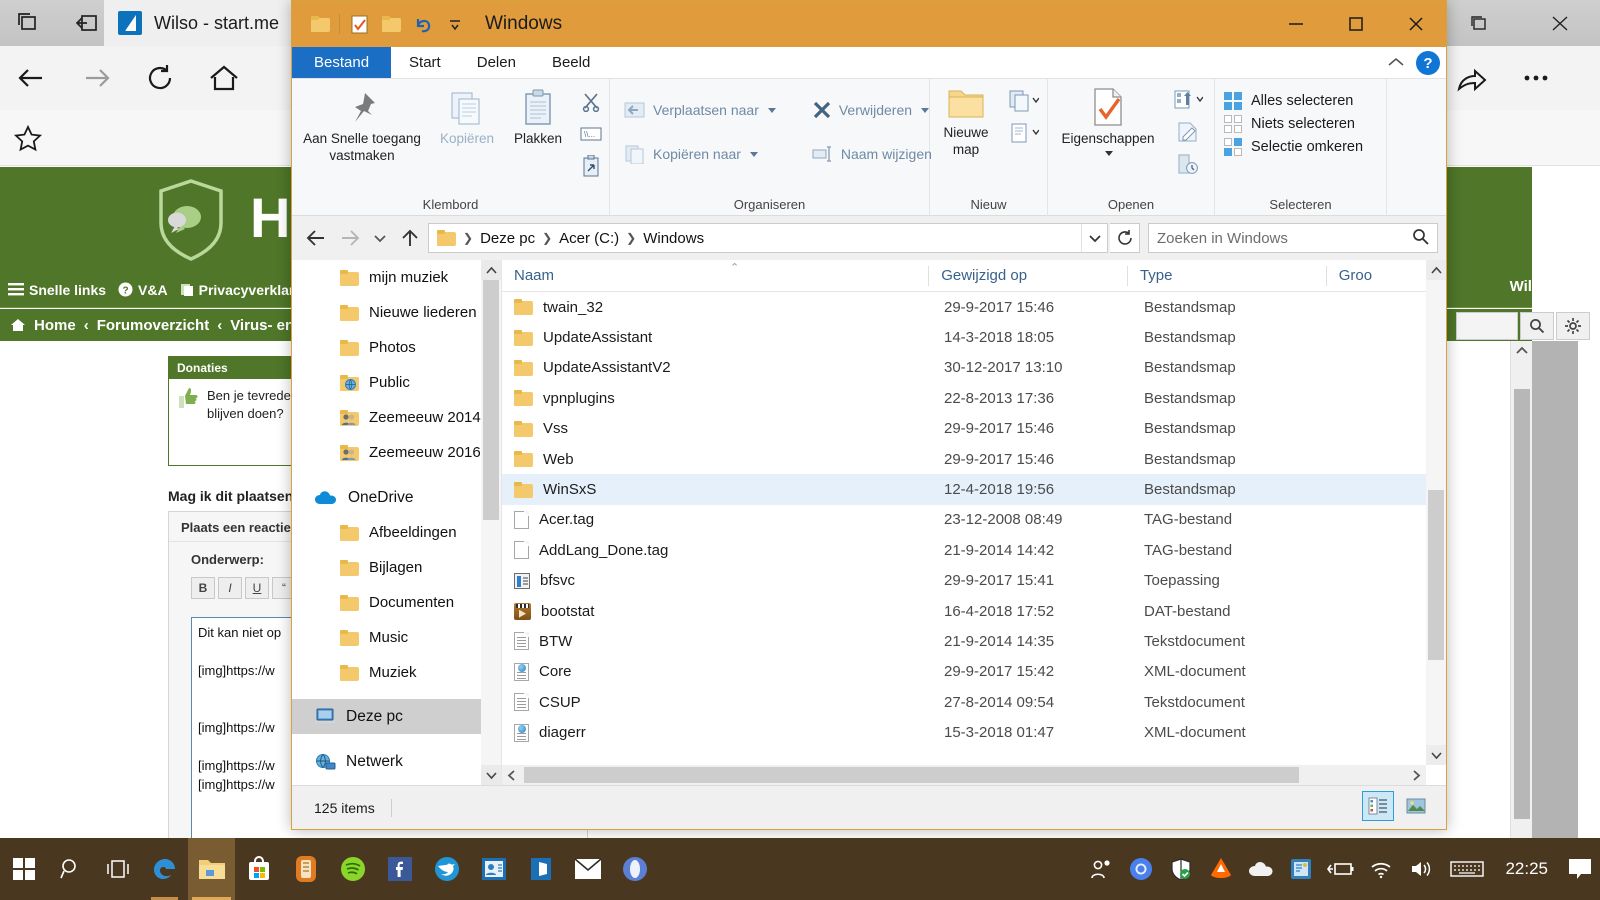  Describe the element at coordinates (28, 138) in the screenshot. I see `star-icon` at that location.